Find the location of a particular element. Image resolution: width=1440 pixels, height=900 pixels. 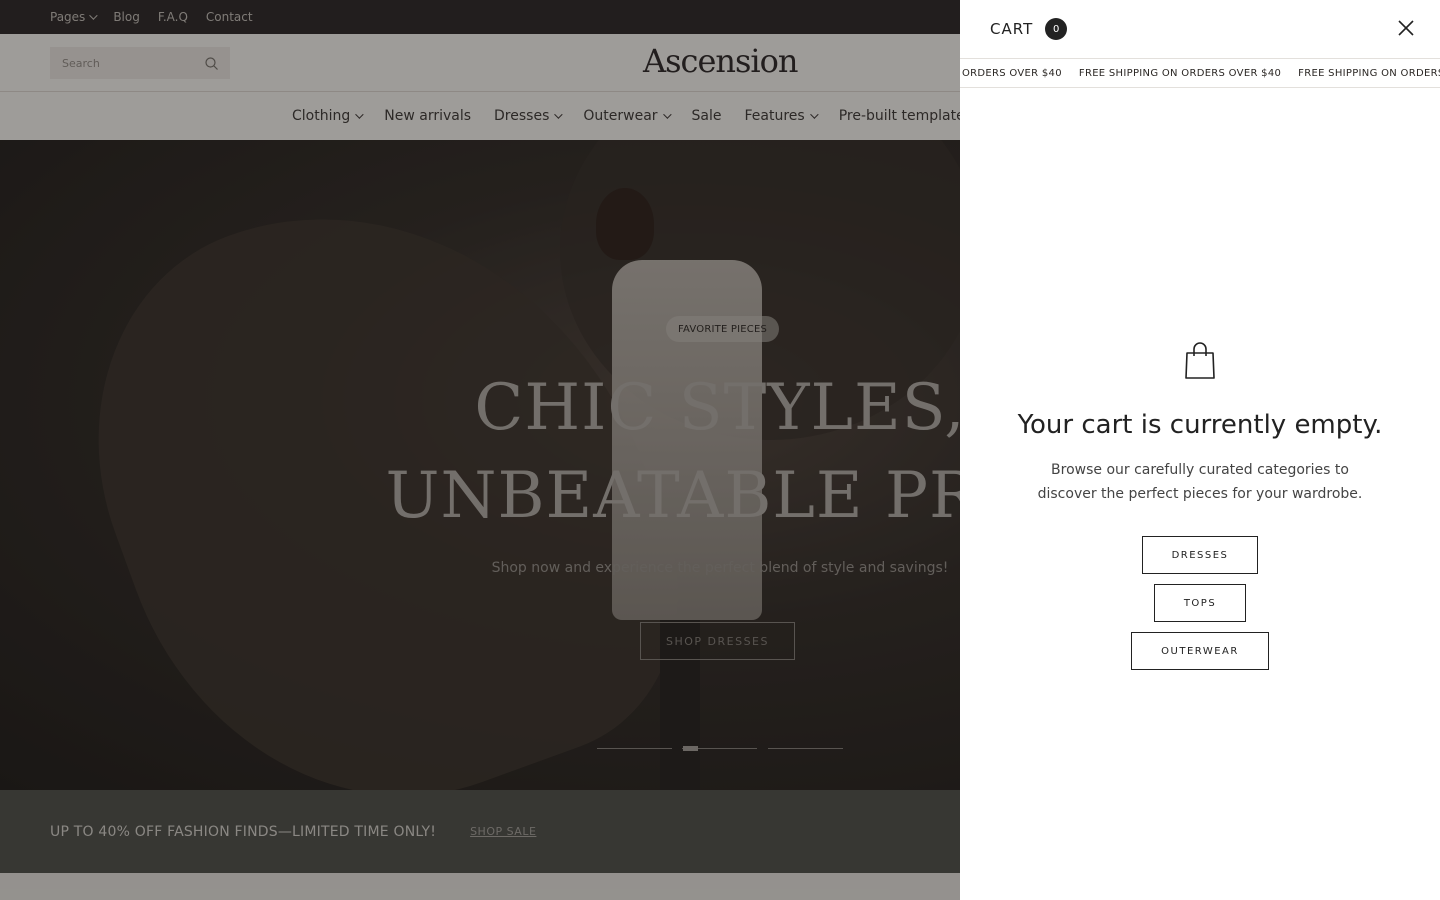

category-button-outerwear: OUTERWEAR is located at coordinates (1200, 651).